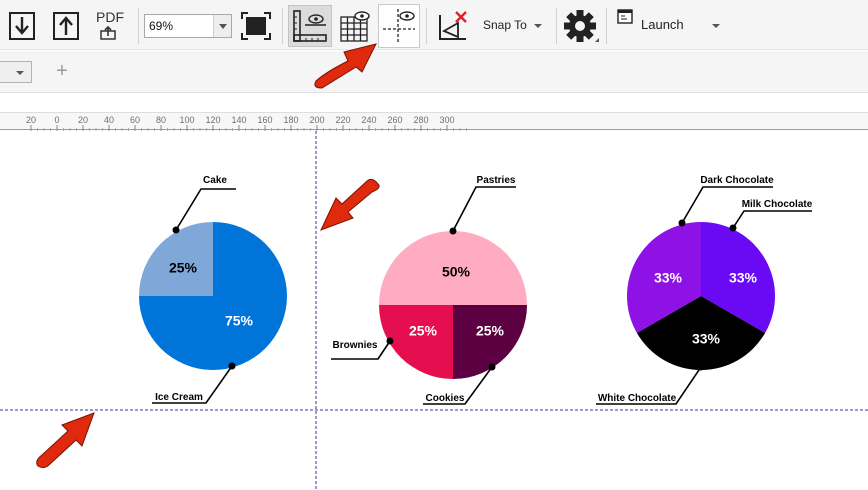 The height and width of the screenshot is (490, 868). I want to click on guidelines-icon, so click(399, 26).